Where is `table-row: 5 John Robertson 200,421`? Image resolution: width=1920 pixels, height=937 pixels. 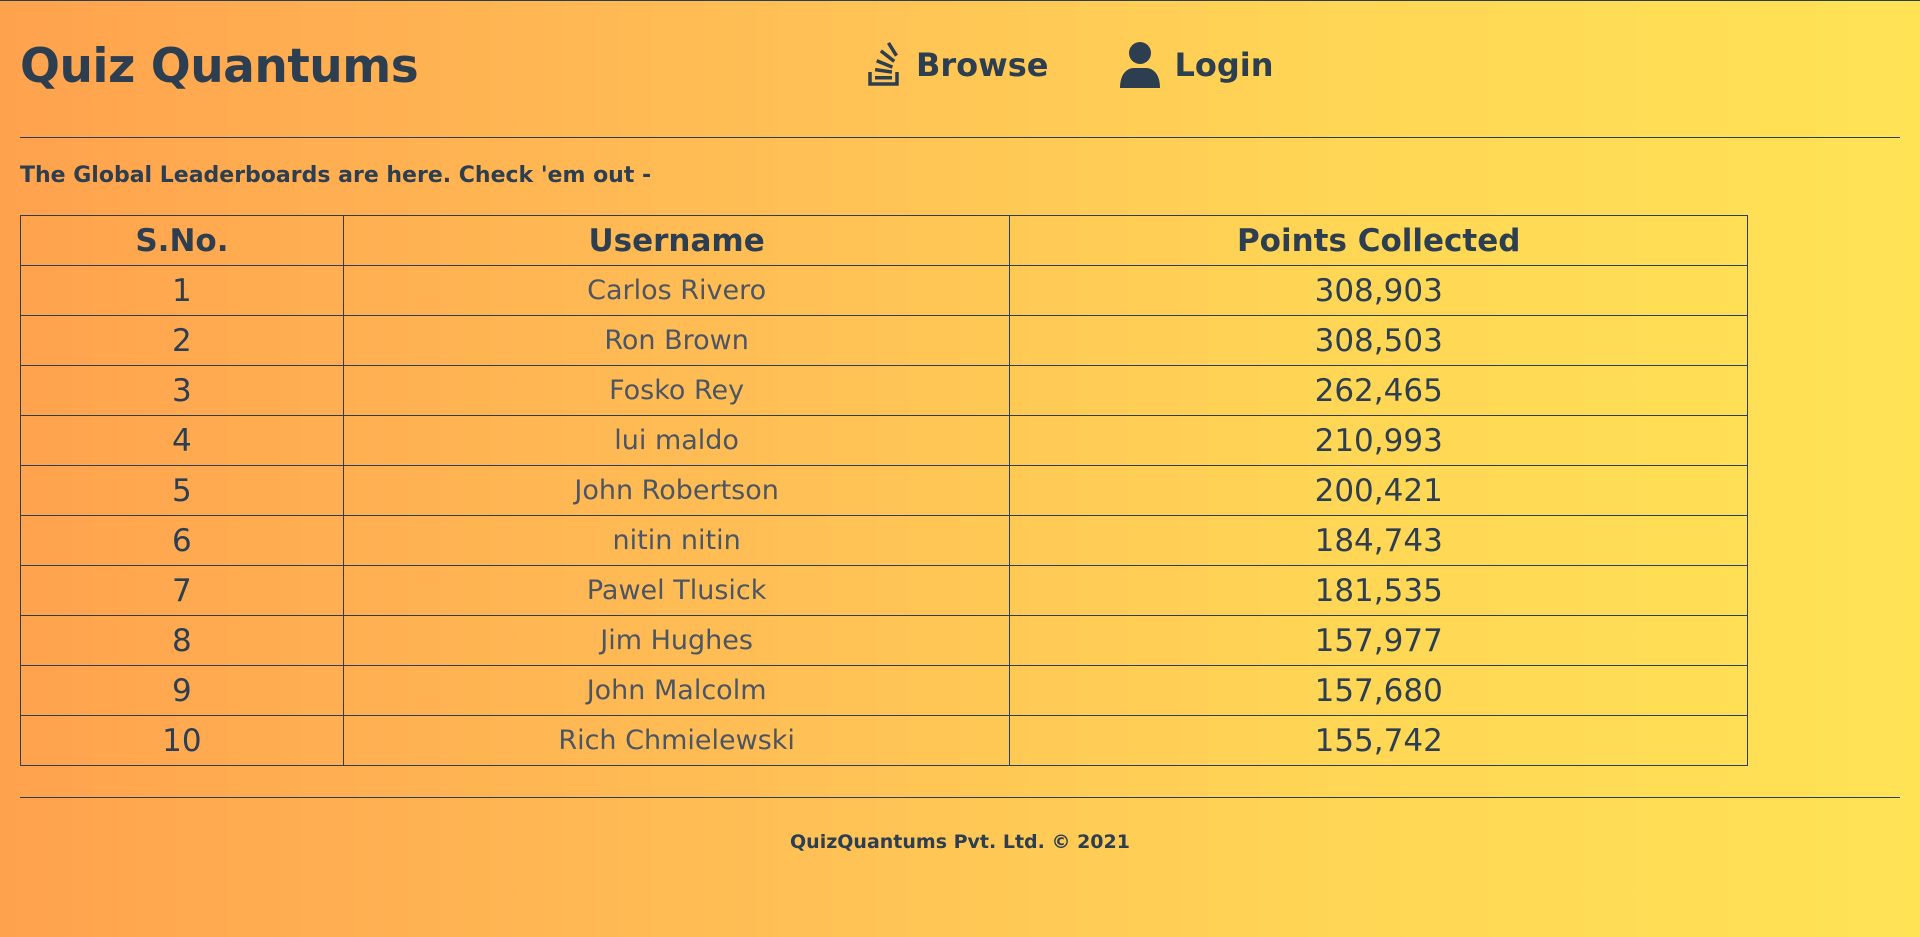 table-row: 5 John Robertson 200,421 is located at coordinates (884, 490).